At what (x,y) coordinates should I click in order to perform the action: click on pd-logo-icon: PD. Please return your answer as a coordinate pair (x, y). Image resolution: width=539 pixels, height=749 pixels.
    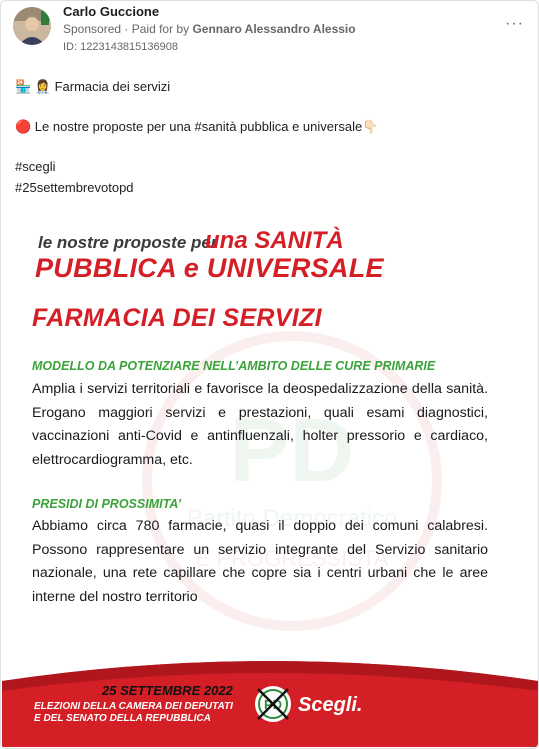
    Looking at the image, I should click on (273, 704).